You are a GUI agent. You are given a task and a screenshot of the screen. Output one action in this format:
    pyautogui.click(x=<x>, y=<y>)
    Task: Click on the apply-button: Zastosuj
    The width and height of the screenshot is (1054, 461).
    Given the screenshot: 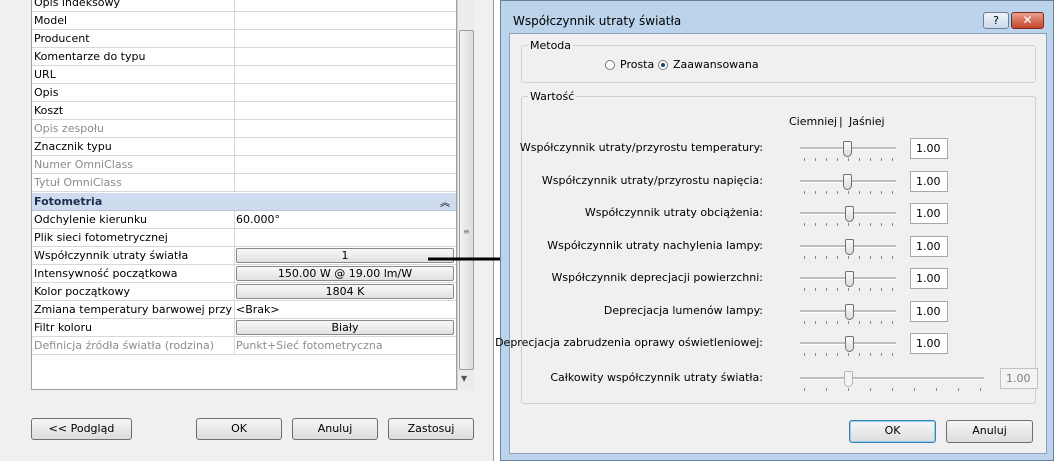 What is the action you would take?
    pyautogui.click(x=431, y=429)
    